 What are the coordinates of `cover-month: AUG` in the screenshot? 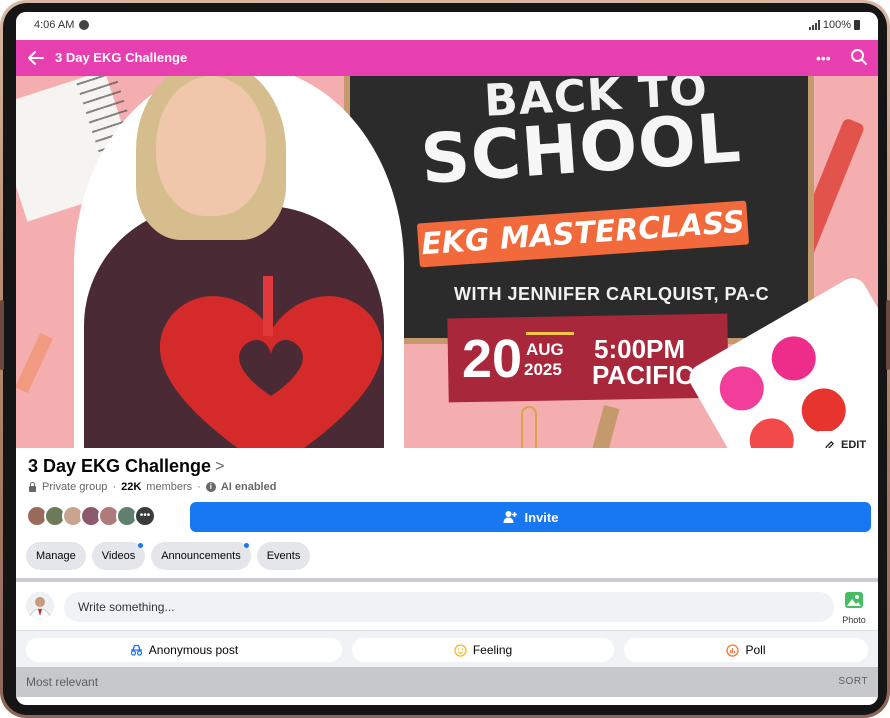 It's located at (545, 349).